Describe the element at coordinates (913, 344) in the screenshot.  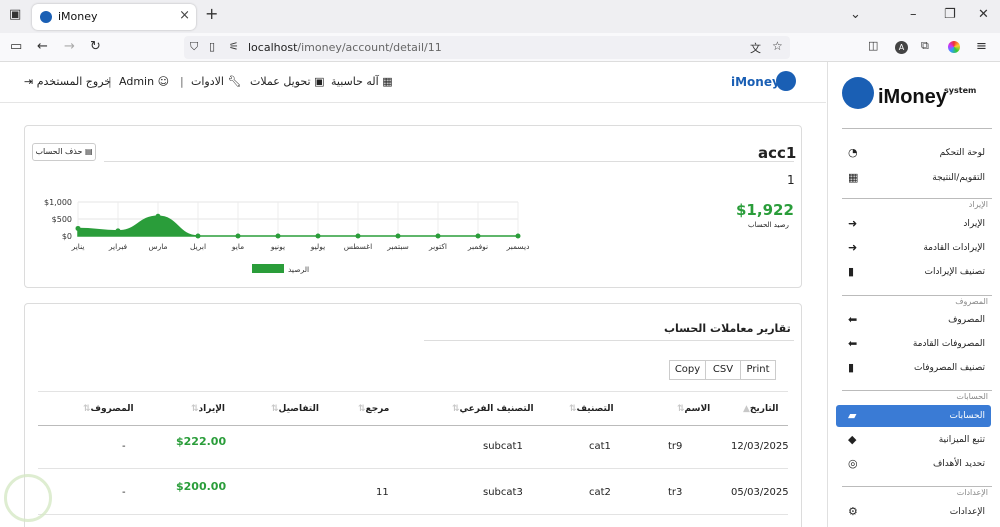
I see `sidebar-item: المصروفات القادمة ⬅` at that location.